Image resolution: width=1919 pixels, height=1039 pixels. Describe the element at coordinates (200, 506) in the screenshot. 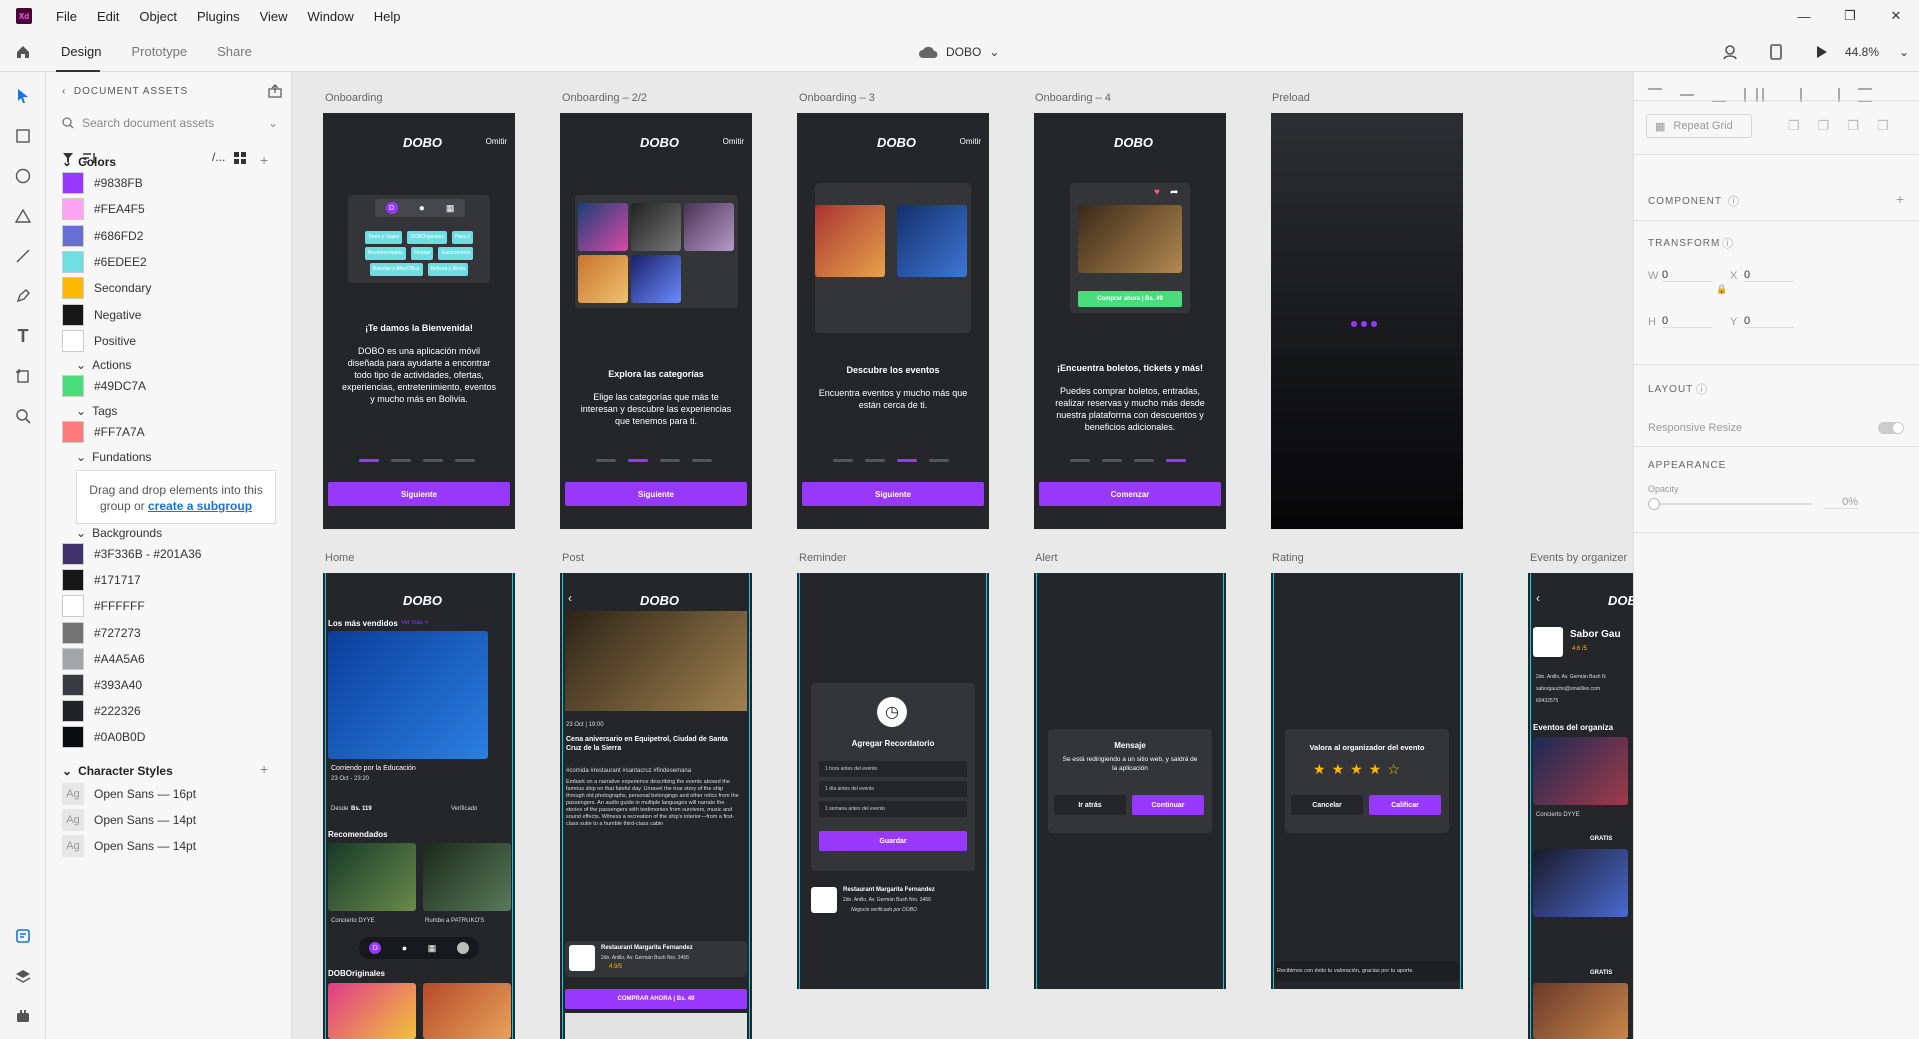

I see `create-subgroup-link: create a subgroup` at that location.